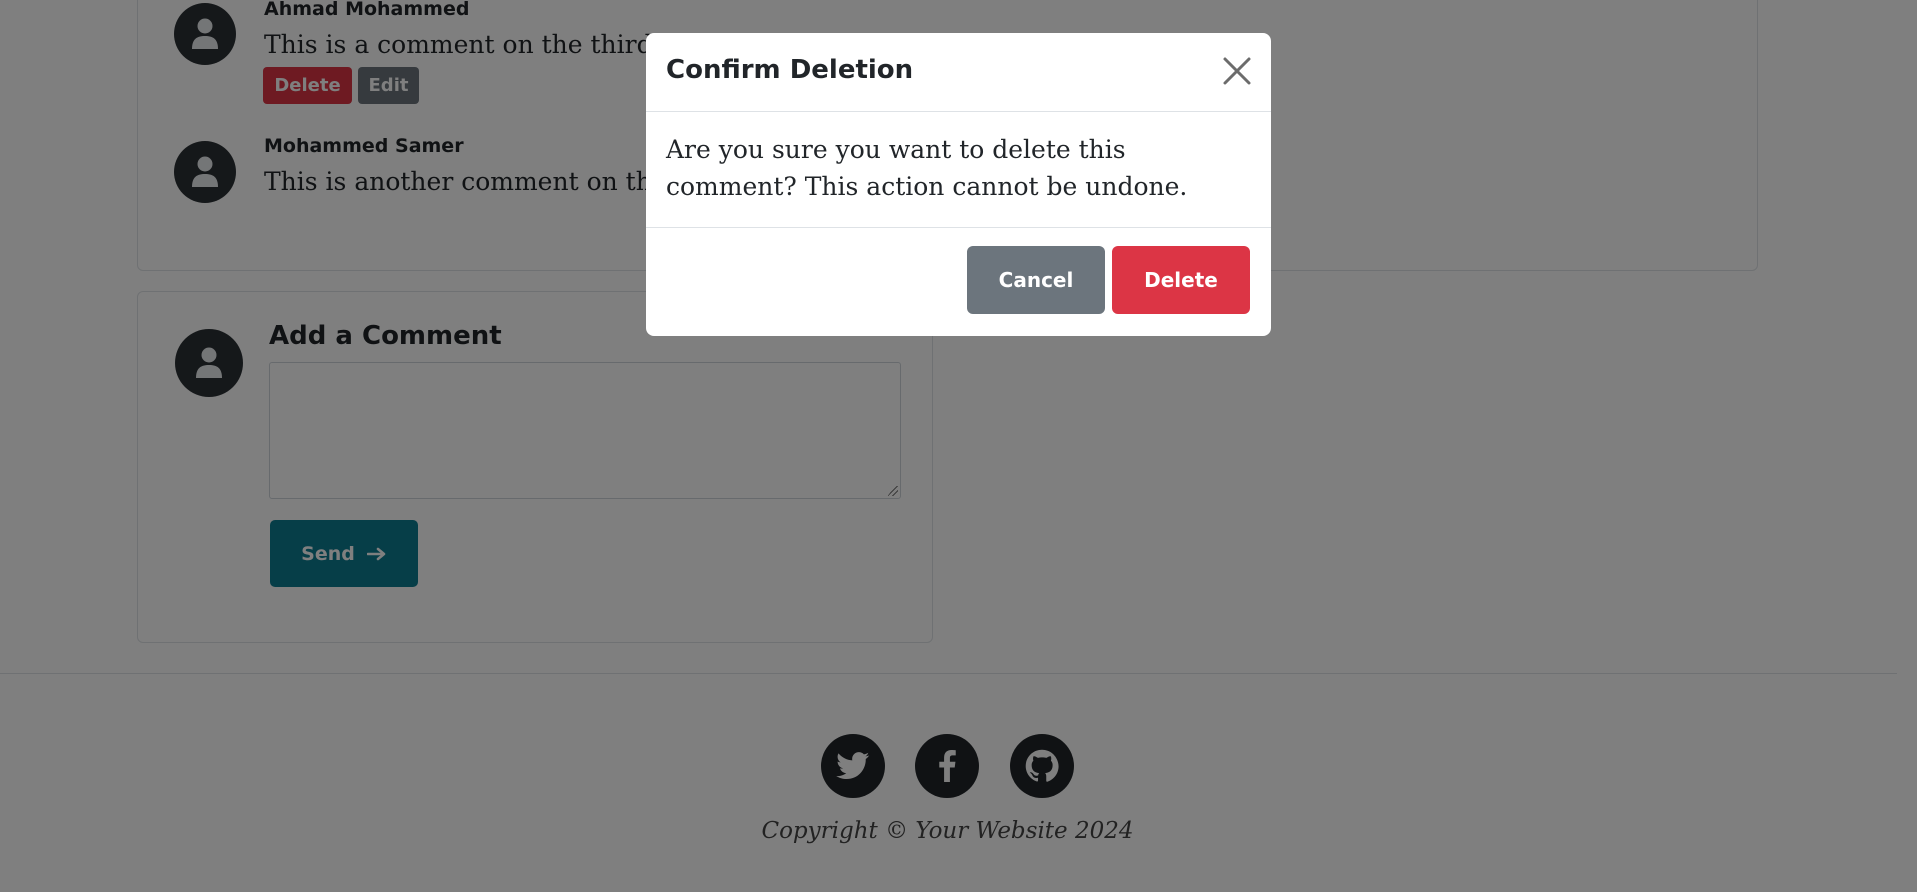  I want to click on close-icon, so click(1237, 71).